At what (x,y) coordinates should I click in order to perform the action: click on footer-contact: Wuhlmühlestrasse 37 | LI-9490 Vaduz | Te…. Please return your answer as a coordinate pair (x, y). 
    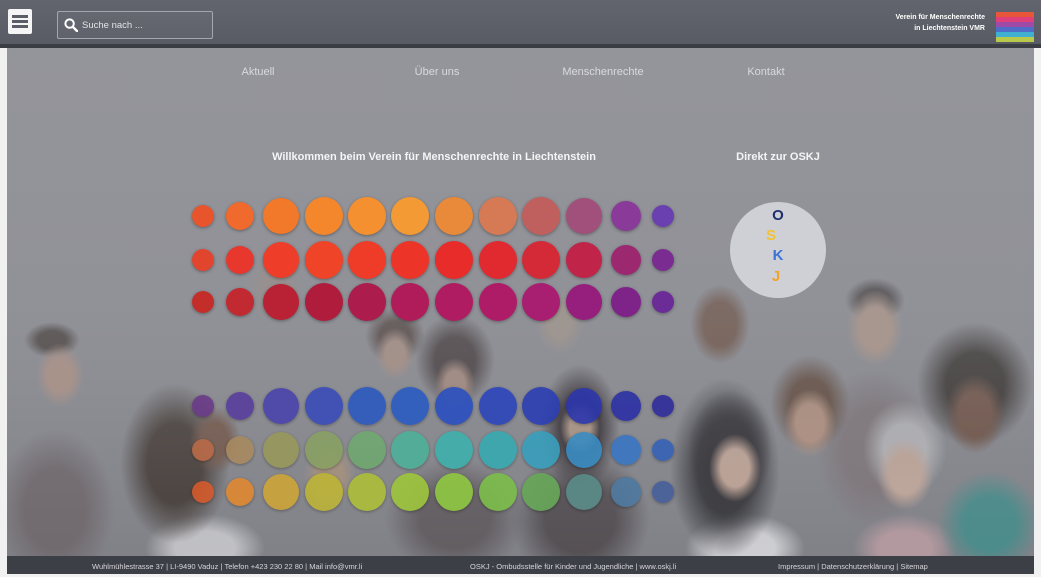
    Looking at the image, I should click on (227, 565).